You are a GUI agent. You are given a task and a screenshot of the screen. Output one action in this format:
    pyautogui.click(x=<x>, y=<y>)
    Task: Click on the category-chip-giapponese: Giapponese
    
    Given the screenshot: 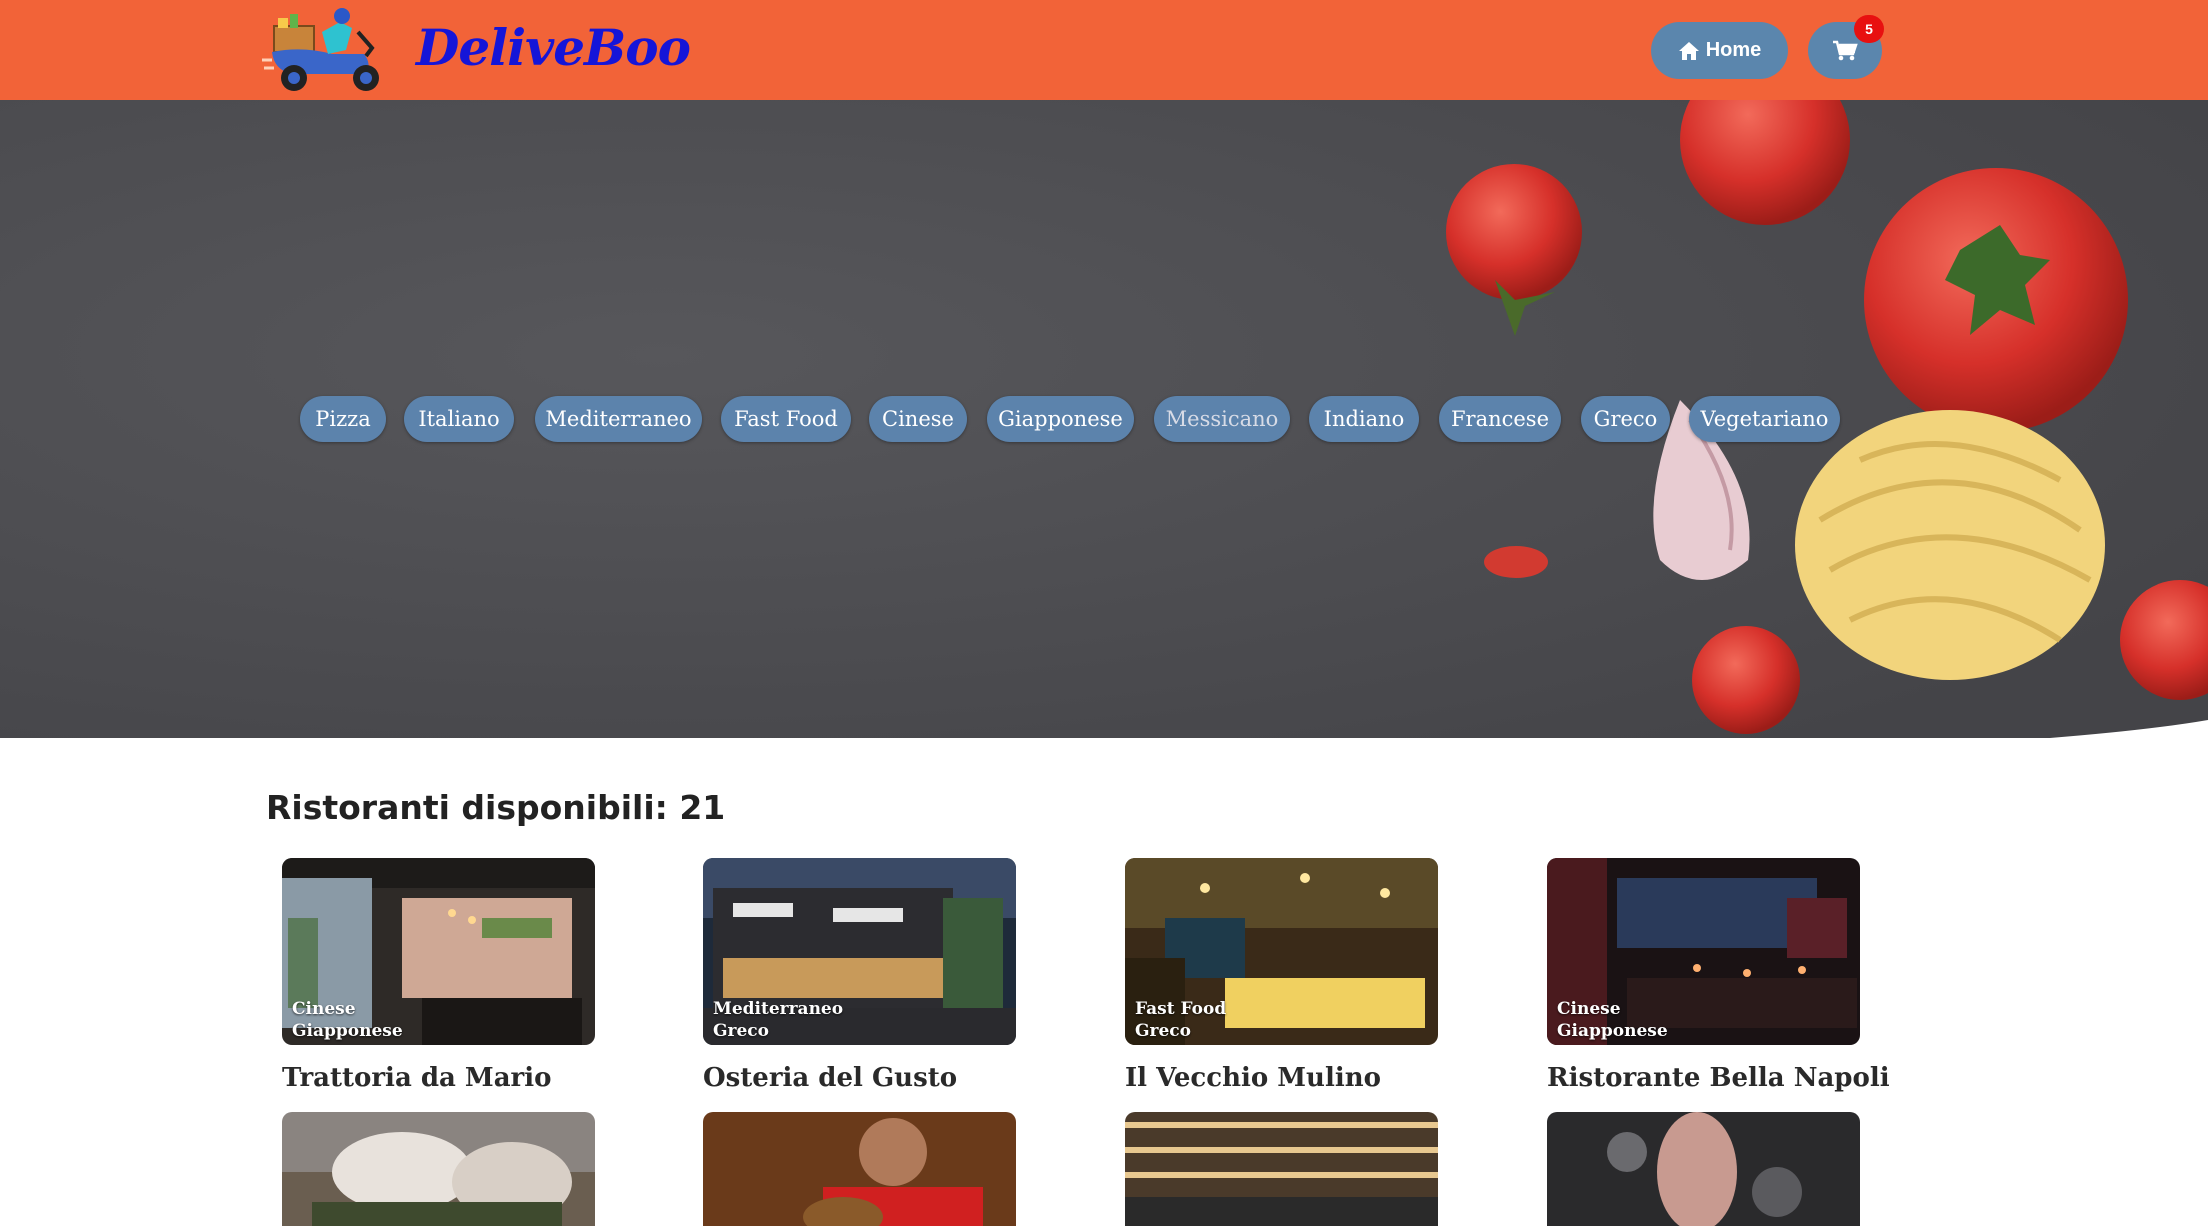 What is the action you would take?
    pyautogui.click(x=1060, y=419)
    